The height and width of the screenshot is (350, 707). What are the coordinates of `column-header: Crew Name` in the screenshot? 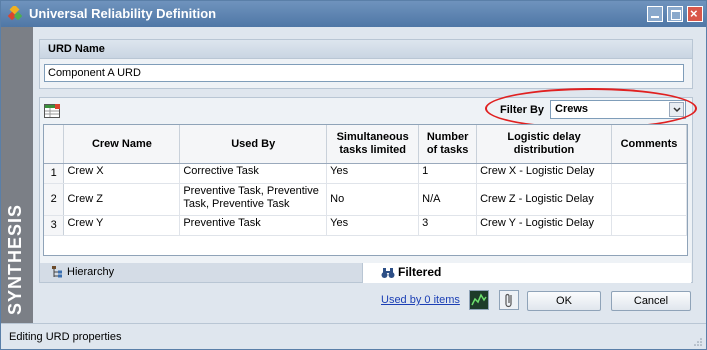 It's located at (122, 144).